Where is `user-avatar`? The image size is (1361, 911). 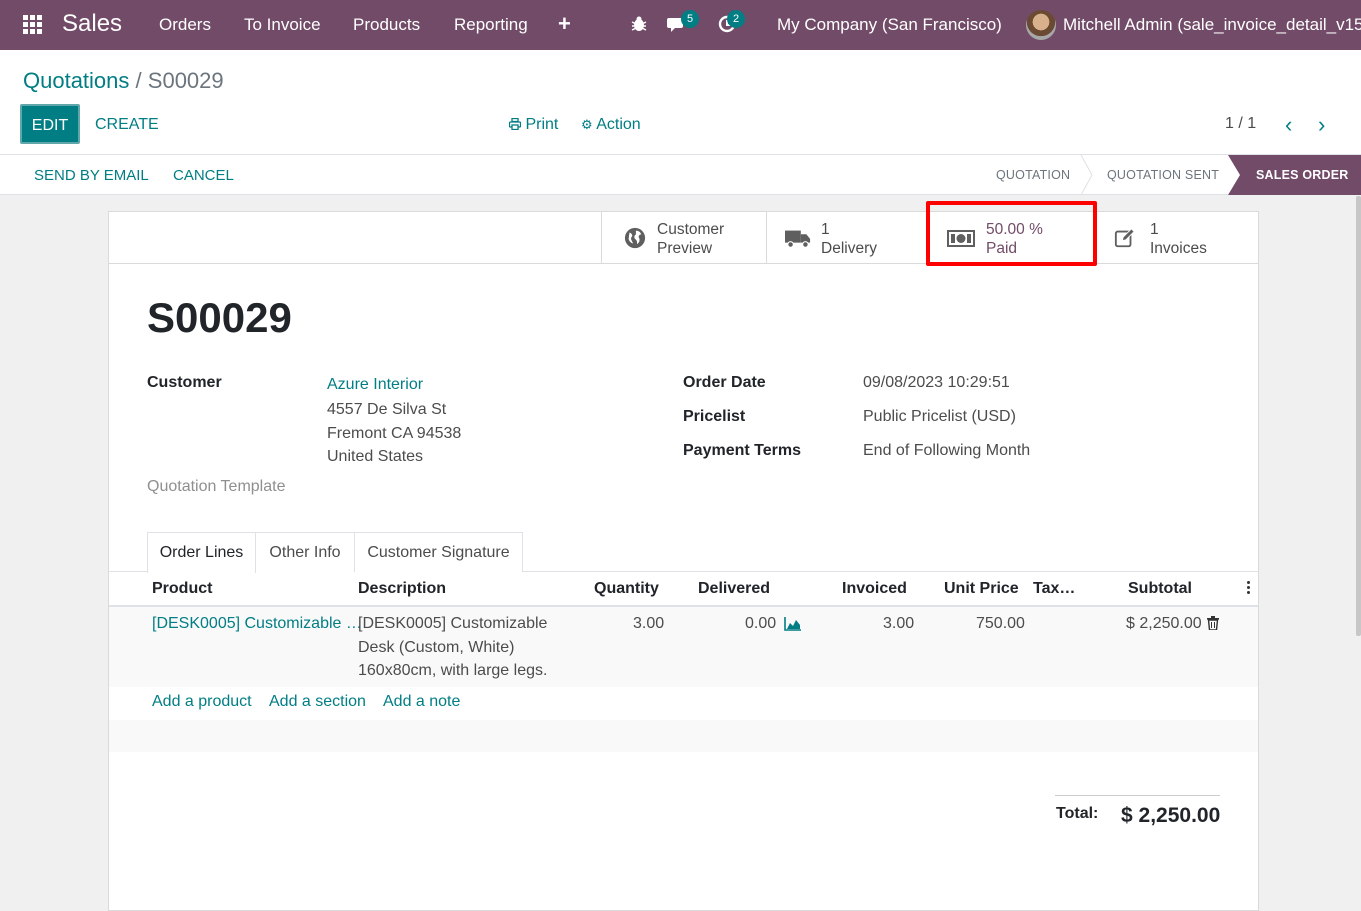 user-avatar is located at coordinates (1041, 25).